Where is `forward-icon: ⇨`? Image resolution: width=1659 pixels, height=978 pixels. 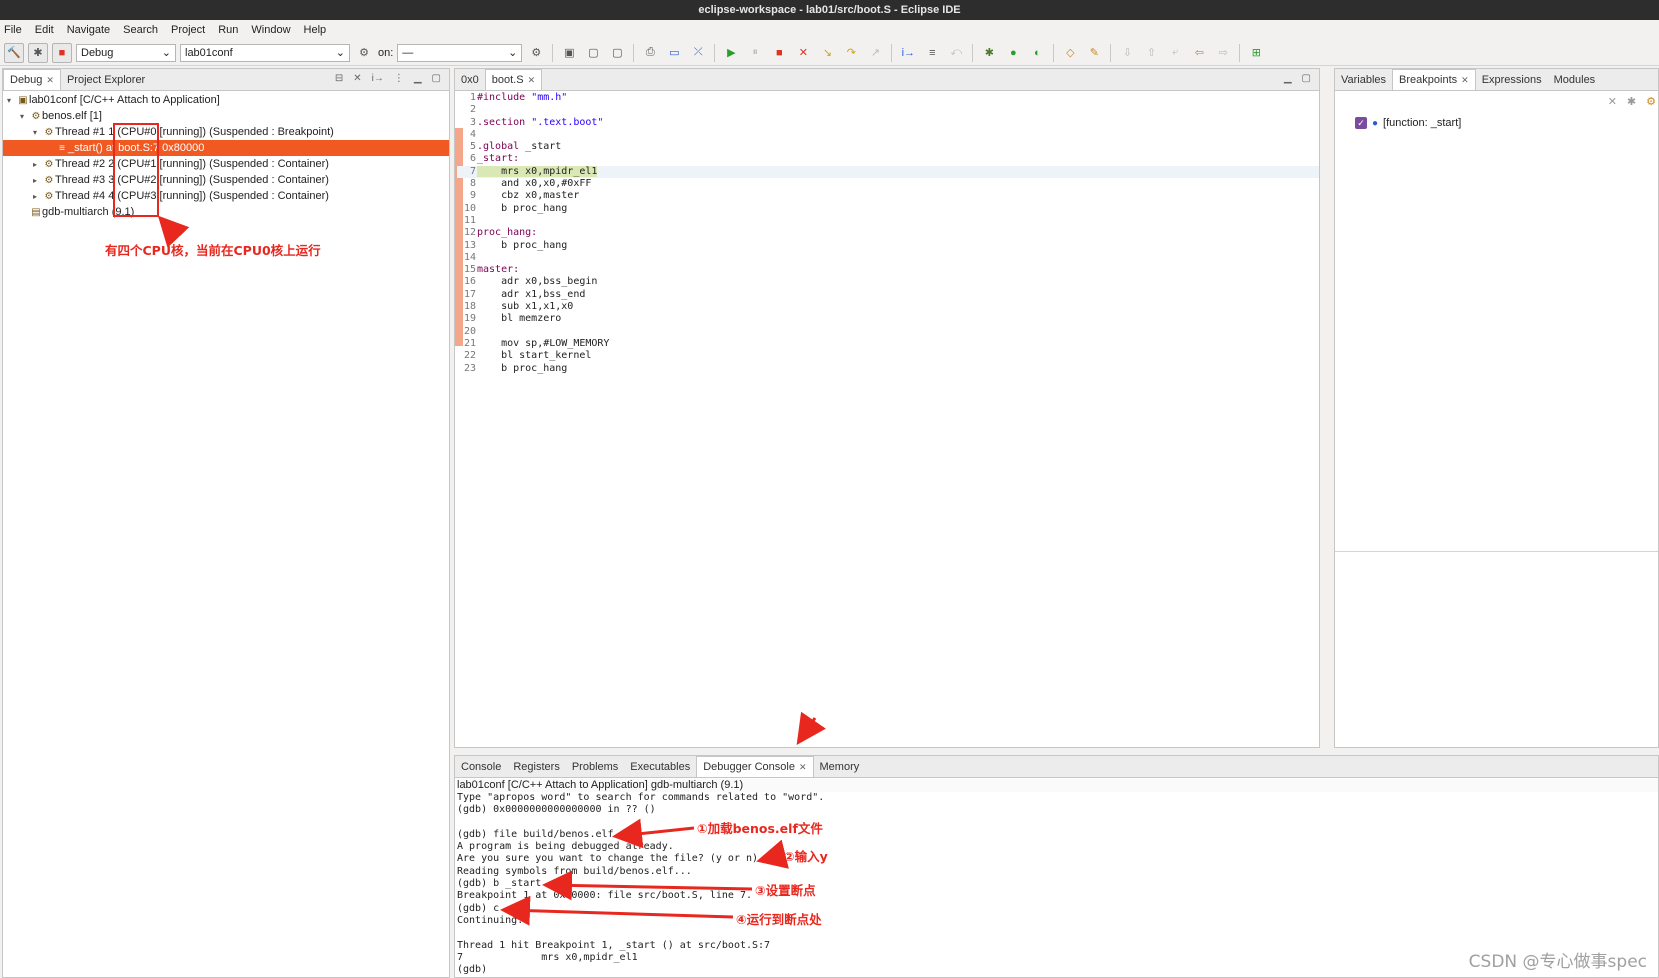 forward-icon: ⇨ is located at coordinates (1223, 53).